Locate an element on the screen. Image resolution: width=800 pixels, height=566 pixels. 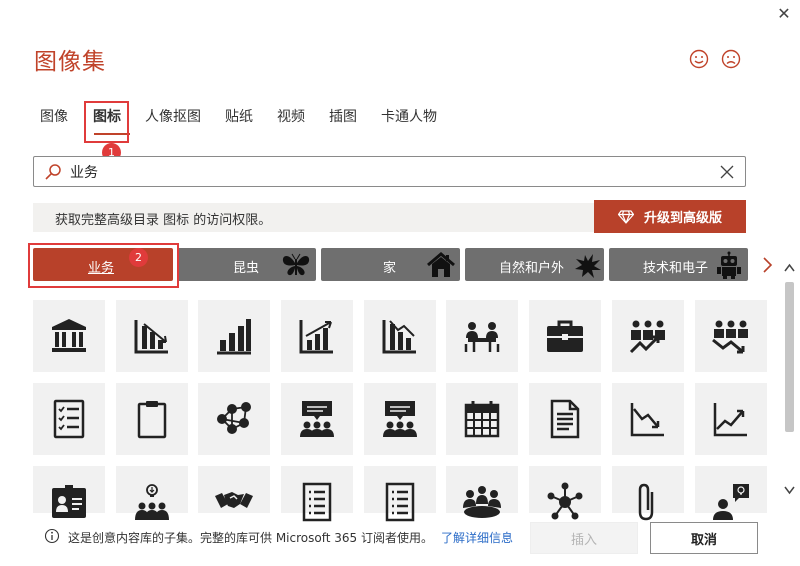
search-box is located at coordinates (389, 171).